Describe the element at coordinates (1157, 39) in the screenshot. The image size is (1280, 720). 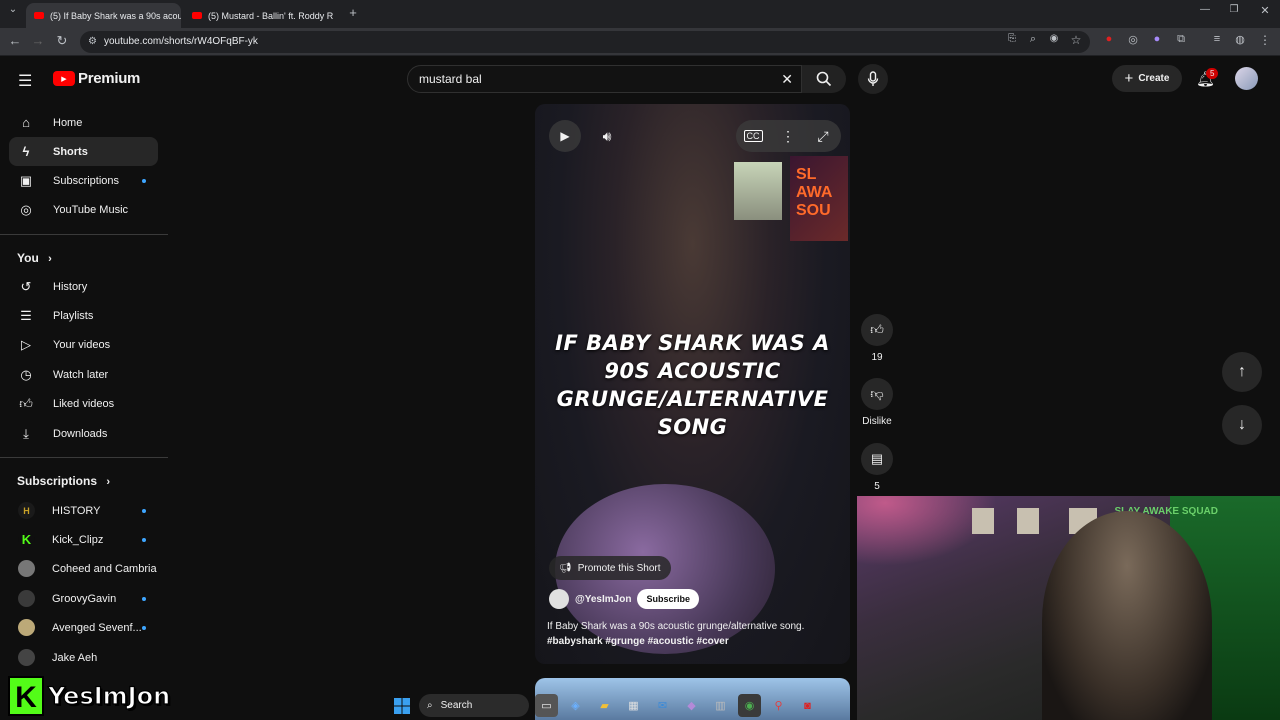
I see `extension-purple-icon: ●` at that location.